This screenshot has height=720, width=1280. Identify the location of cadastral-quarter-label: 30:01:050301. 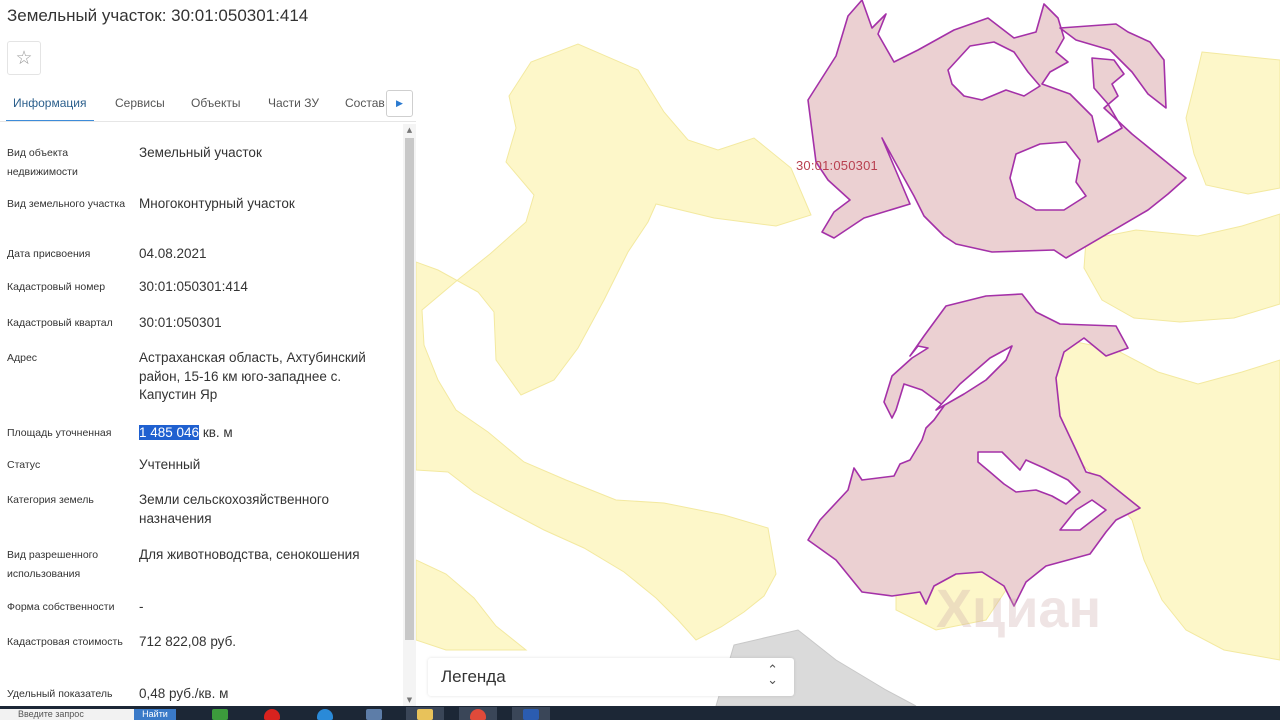
(837, 165).